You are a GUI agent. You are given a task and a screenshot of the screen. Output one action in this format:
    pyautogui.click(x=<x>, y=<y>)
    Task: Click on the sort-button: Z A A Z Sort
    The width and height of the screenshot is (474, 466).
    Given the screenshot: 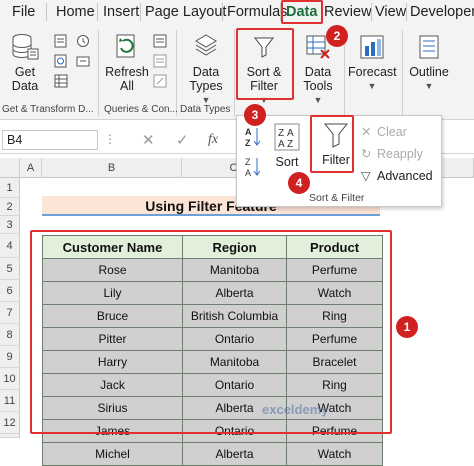 What is the action you would take?
    pyautogui.click(x=287, y=145)
    